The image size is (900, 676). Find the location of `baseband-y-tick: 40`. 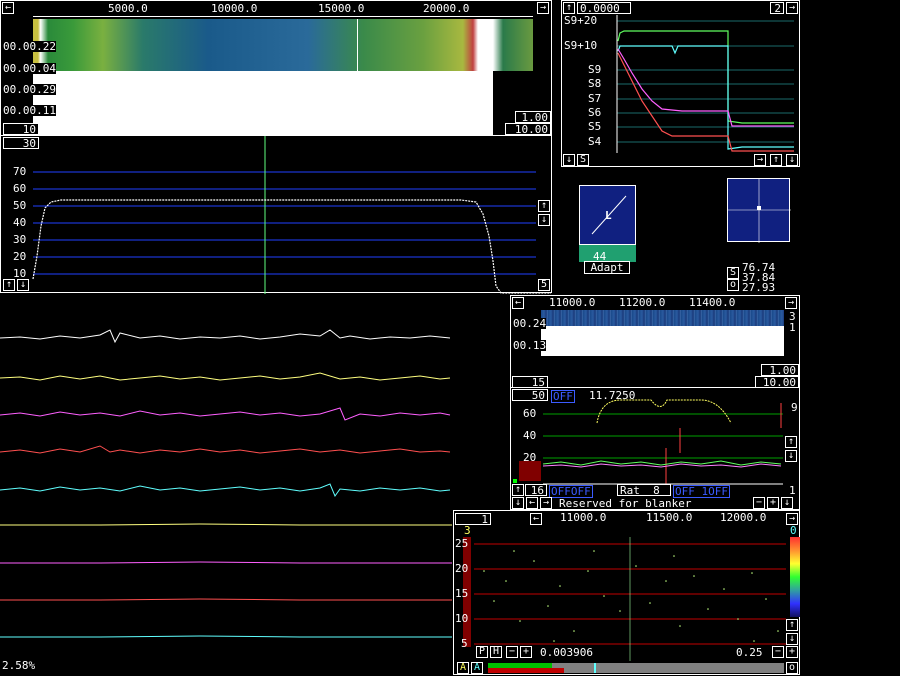

baseband-y-tick: 40 is located at coordinates (530, 435).